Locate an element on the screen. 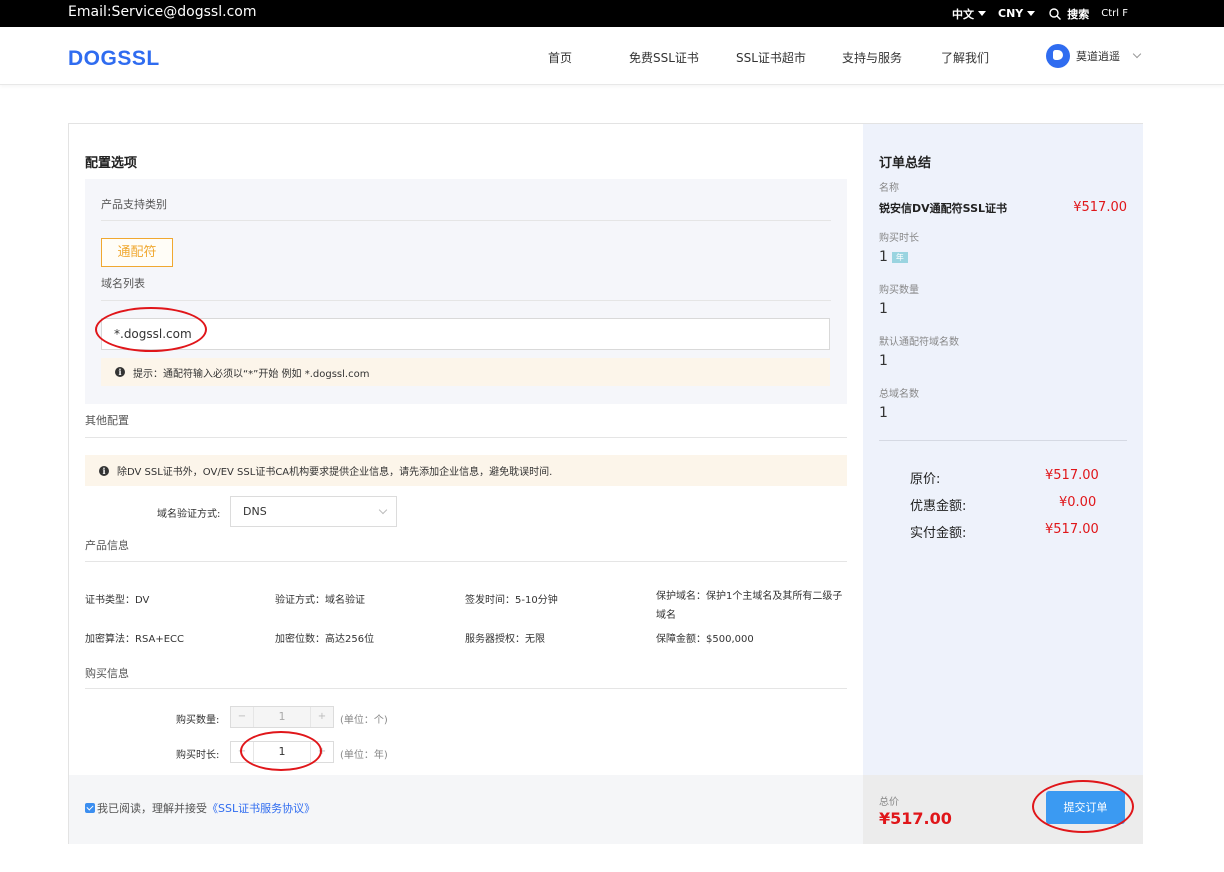  info-warranty: 保障金额：$500,000 is located at coordinates (705, 639).